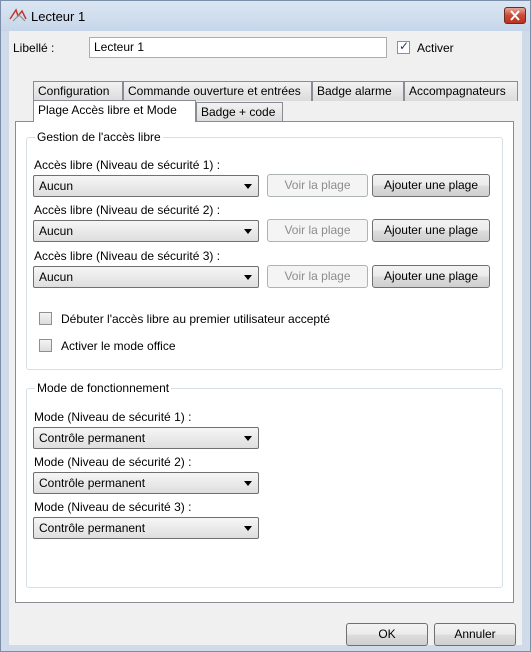 This screenshot has width=531, height=652. I want to click on office-mode-label: Activer le mode office, so click(118, 346).